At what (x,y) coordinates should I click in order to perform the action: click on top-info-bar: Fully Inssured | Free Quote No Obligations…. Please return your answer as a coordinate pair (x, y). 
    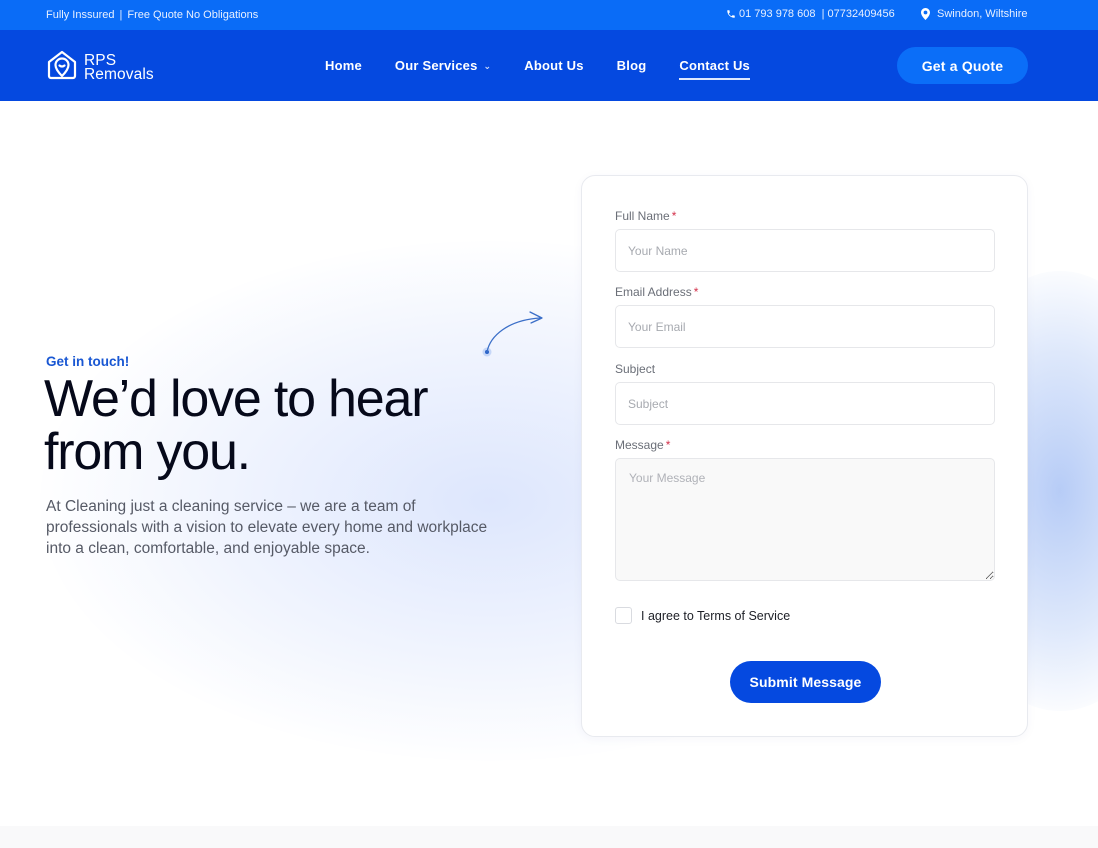
    Looking at the image, I should click on (549, 15).